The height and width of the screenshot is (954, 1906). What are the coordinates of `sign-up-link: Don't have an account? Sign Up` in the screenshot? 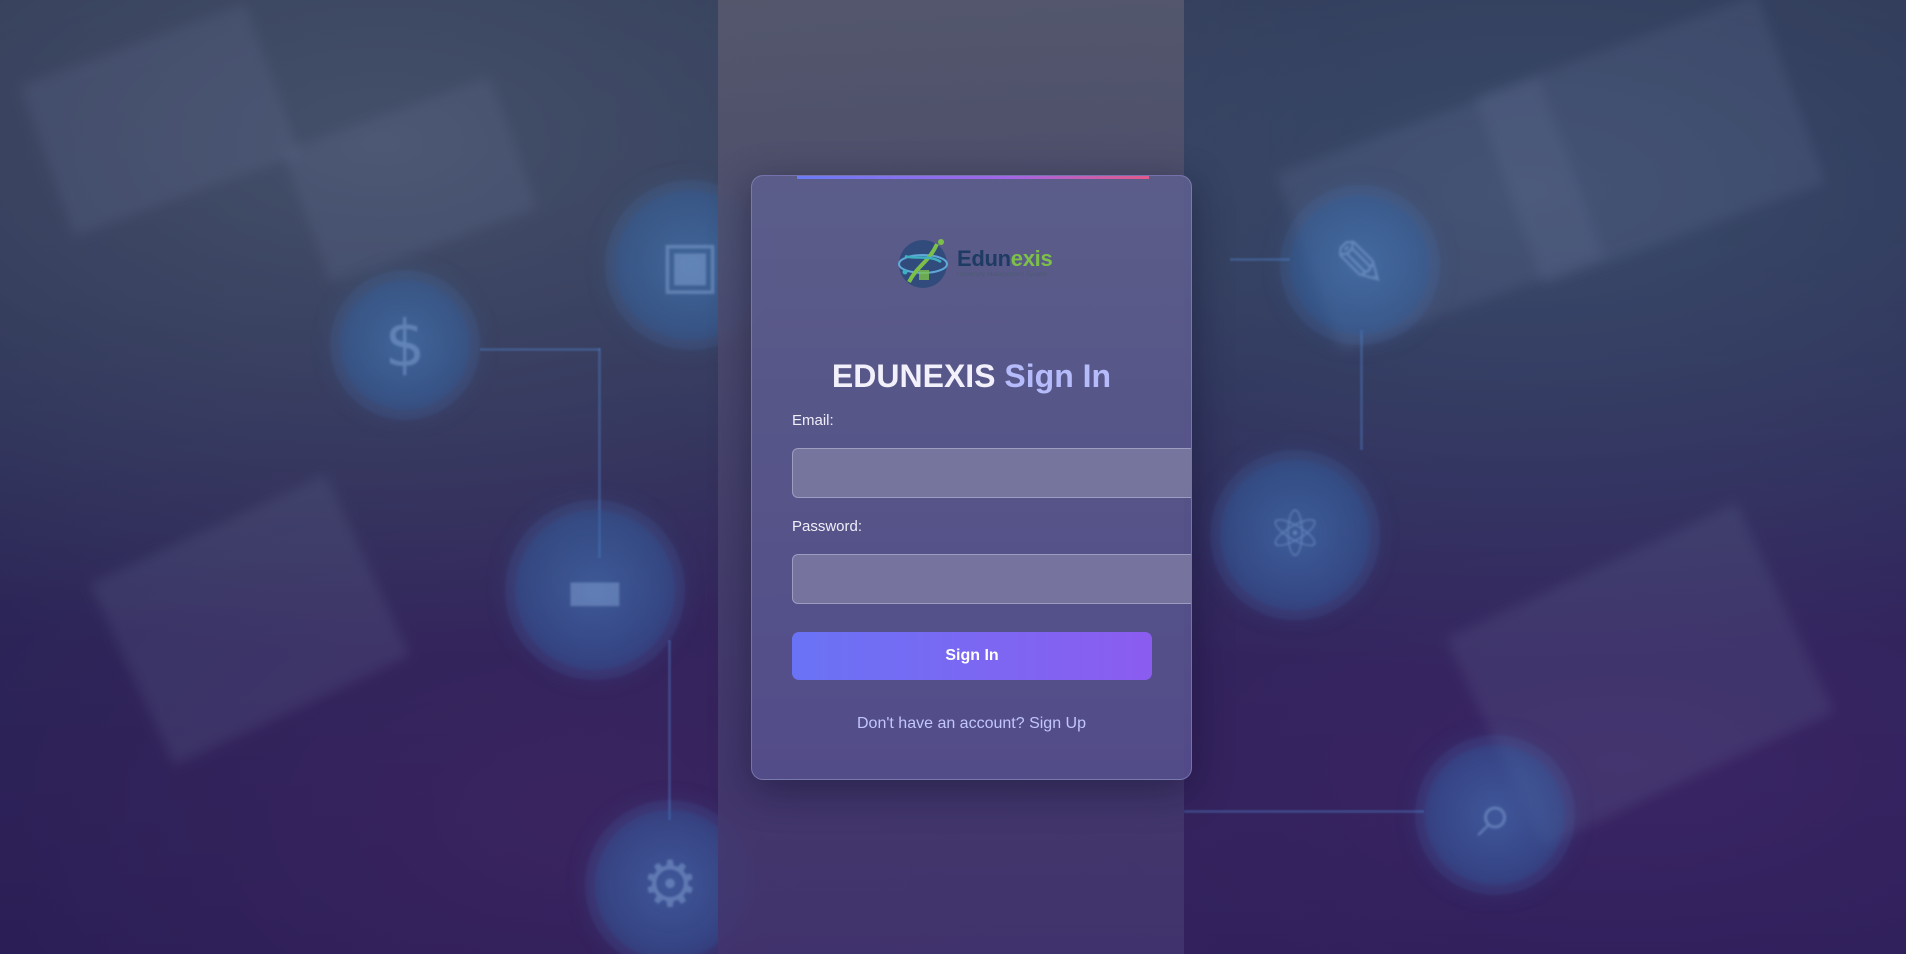 It's located at (971, 724).